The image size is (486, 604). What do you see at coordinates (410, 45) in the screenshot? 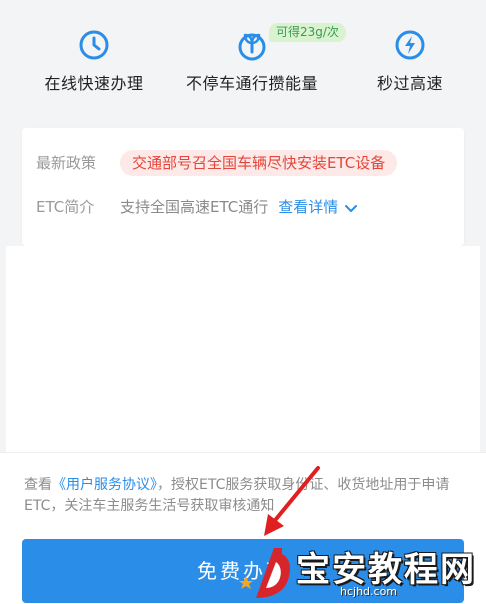
I see `lightning-icon` at bounding box center [410, 45].